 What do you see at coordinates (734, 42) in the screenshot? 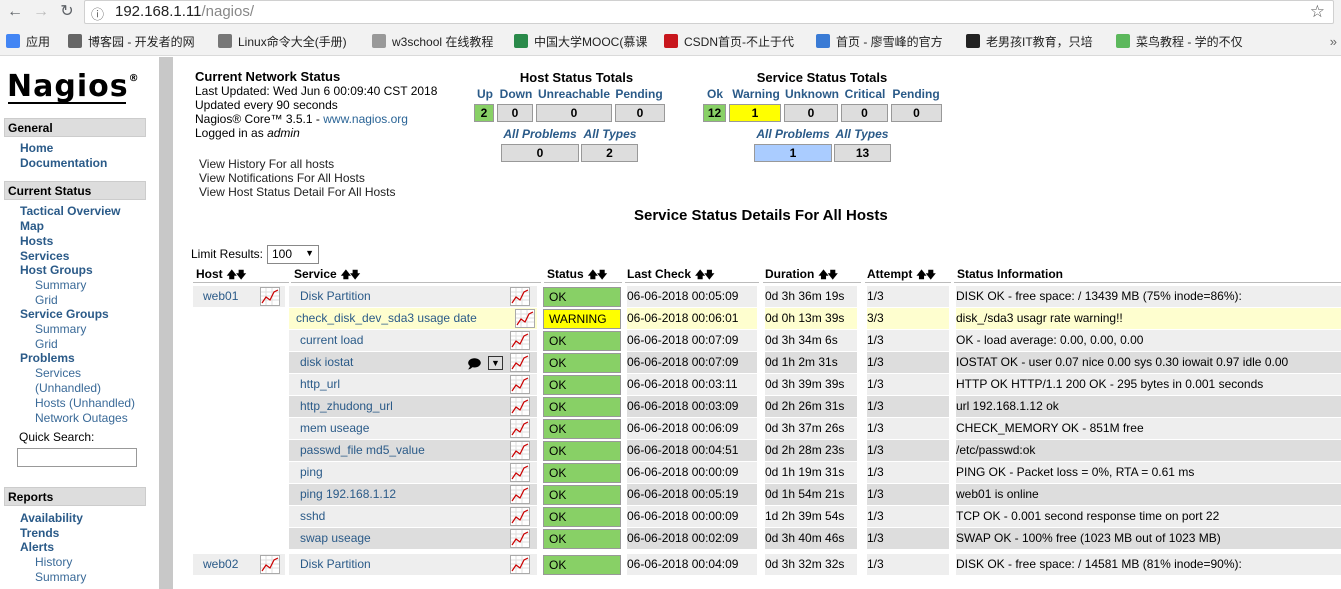
I see `bookmark-5: CSDN首页-不止于代` at bounding box center [734, 42].